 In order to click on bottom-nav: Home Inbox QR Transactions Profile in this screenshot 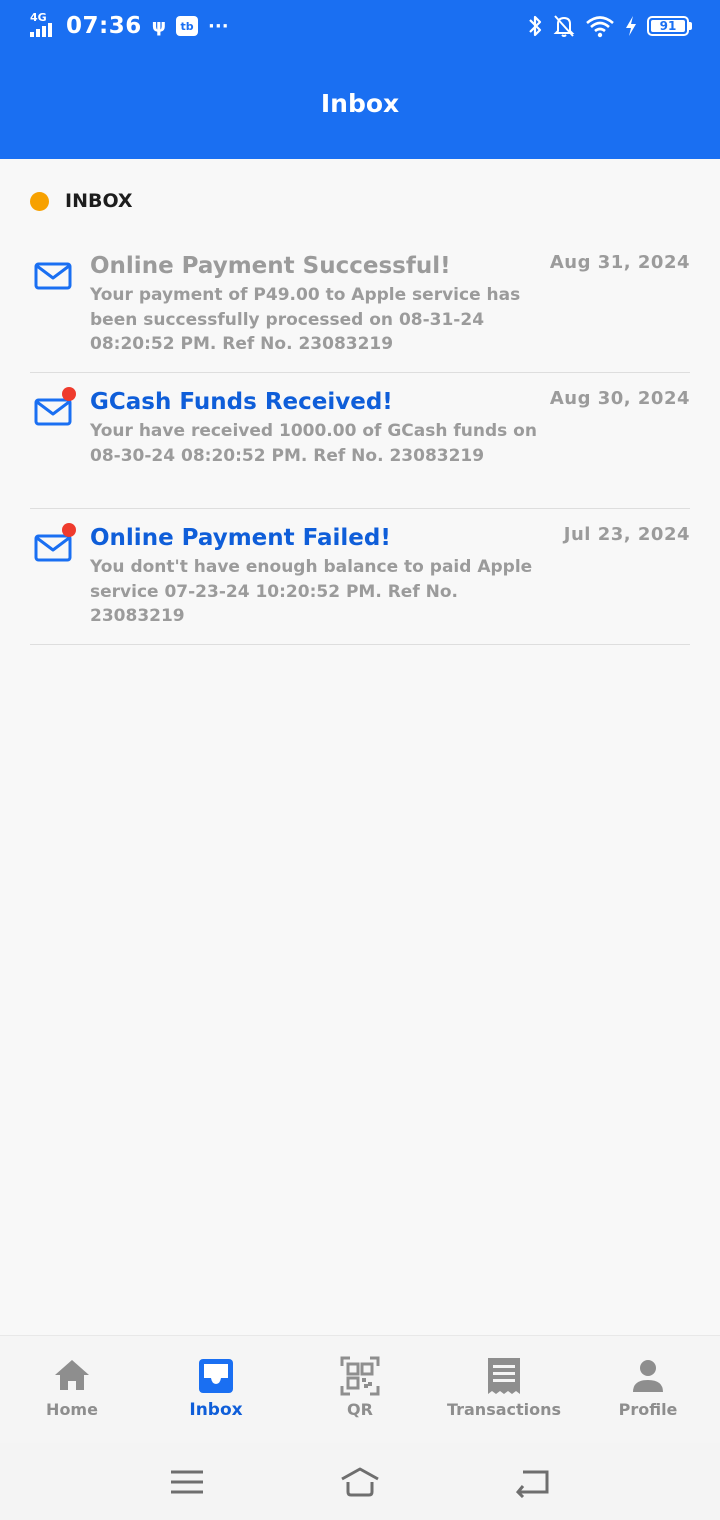, I will do `click(360, 1389)`.